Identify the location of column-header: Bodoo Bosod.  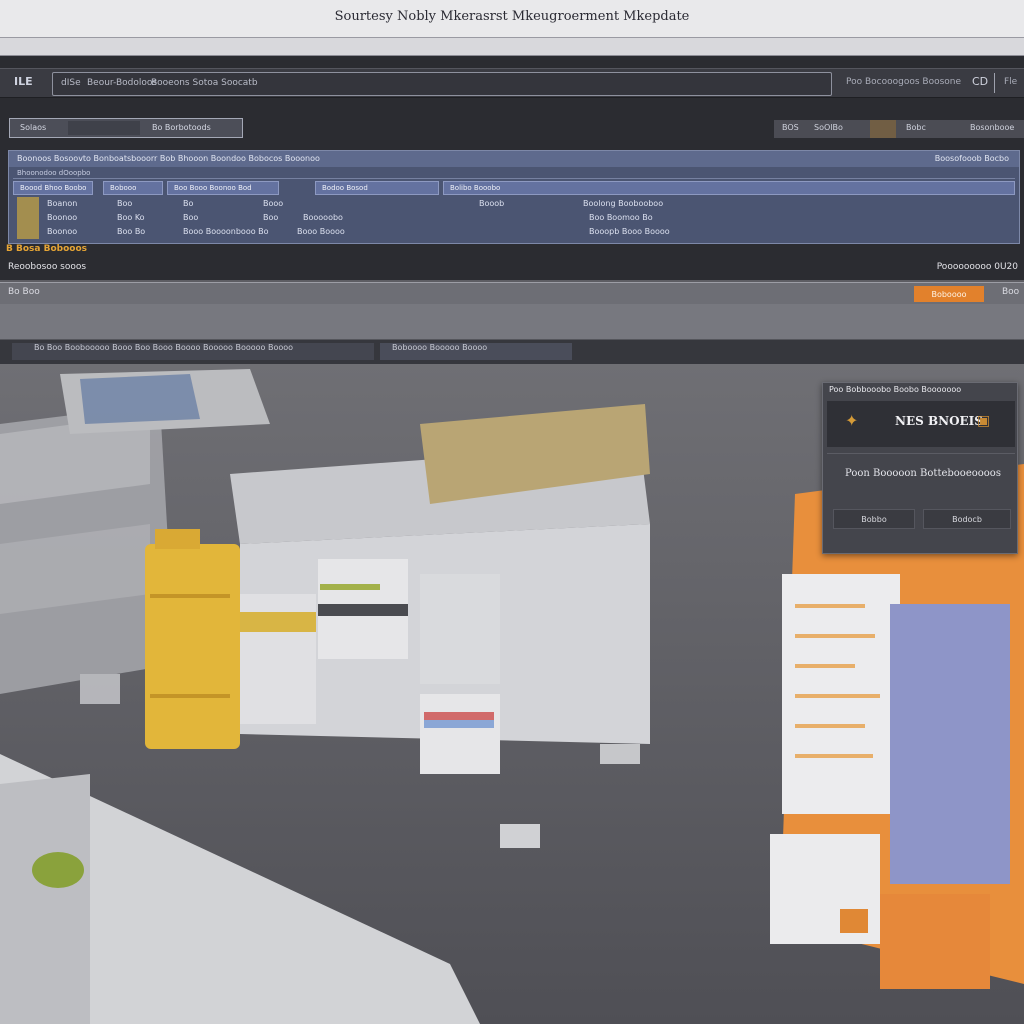
(377, 188).